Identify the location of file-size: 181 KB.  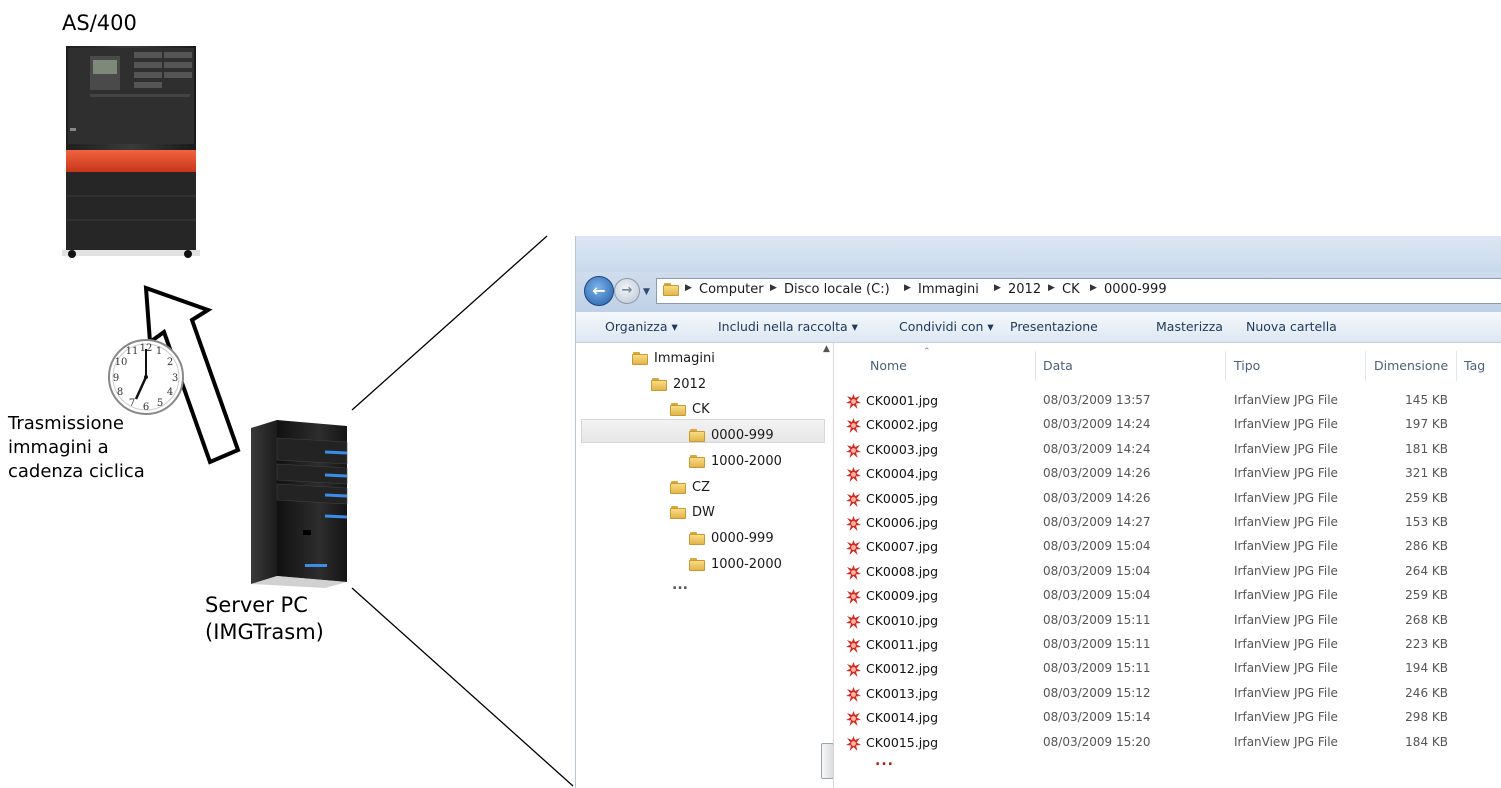
(1426, 448).